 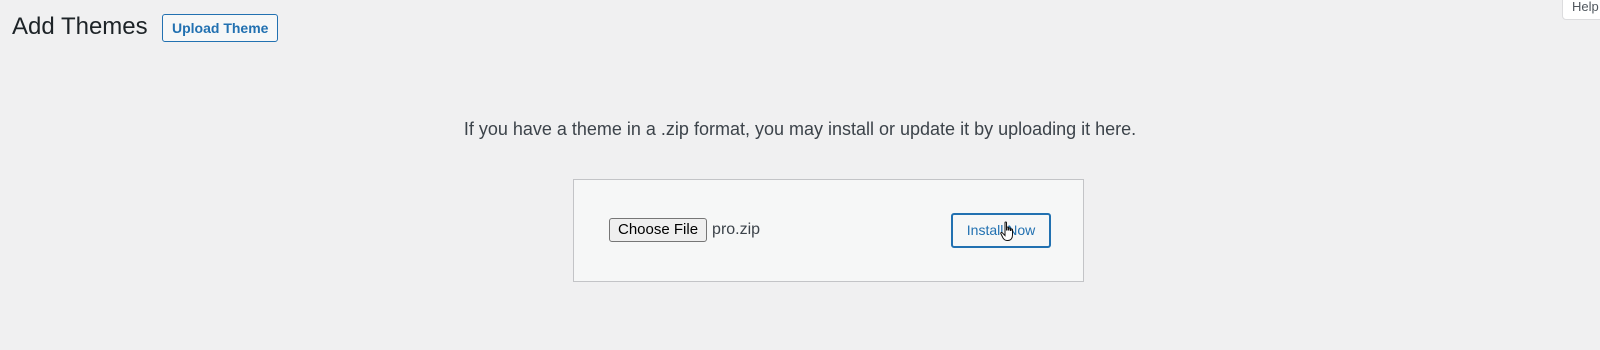 What do you see at coordinates (80, 26) in the screenshot?
I see `page-title: Add Themes` at bounding box center [80, 26].